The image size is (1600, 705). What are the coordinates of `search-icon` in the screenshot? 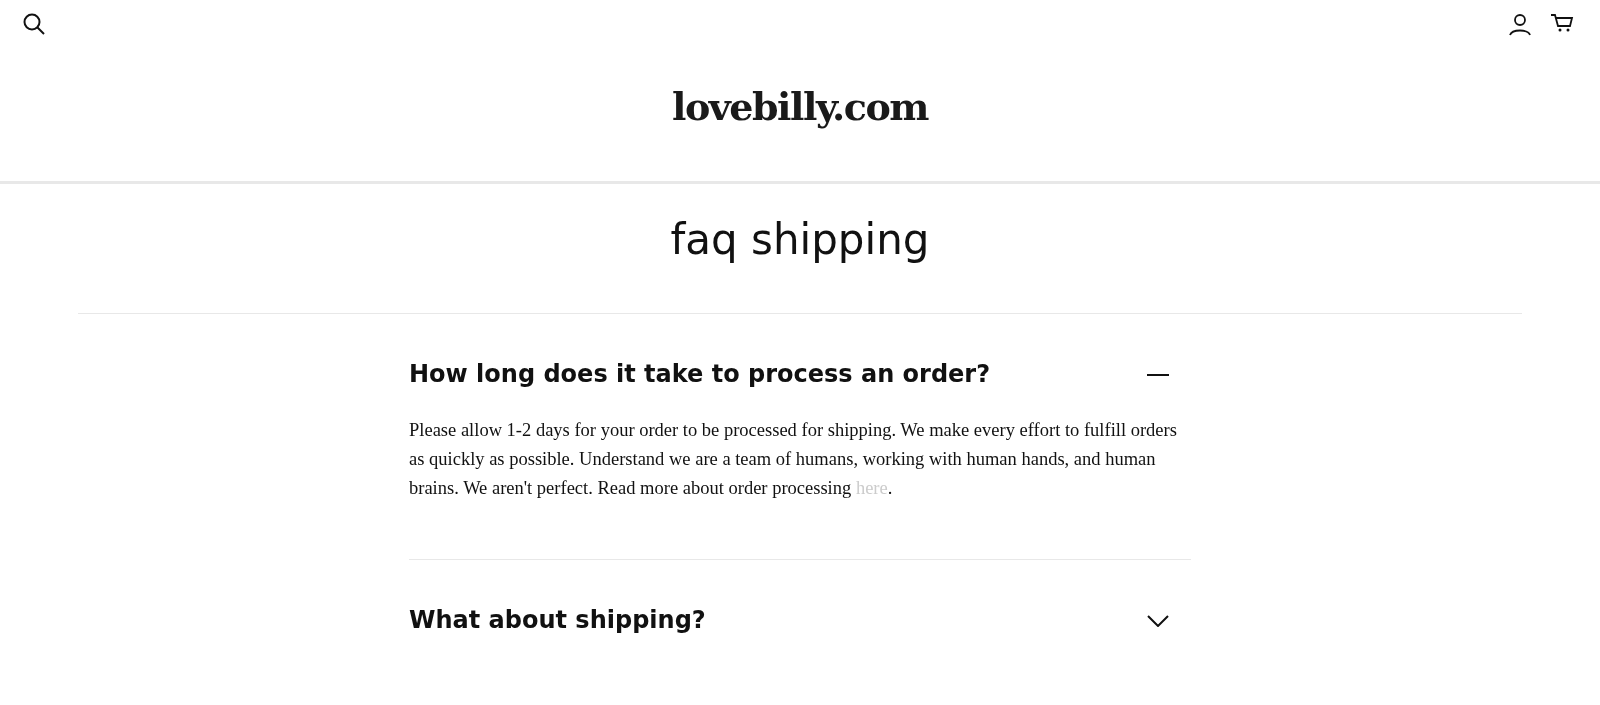 It's located at (34, 24).